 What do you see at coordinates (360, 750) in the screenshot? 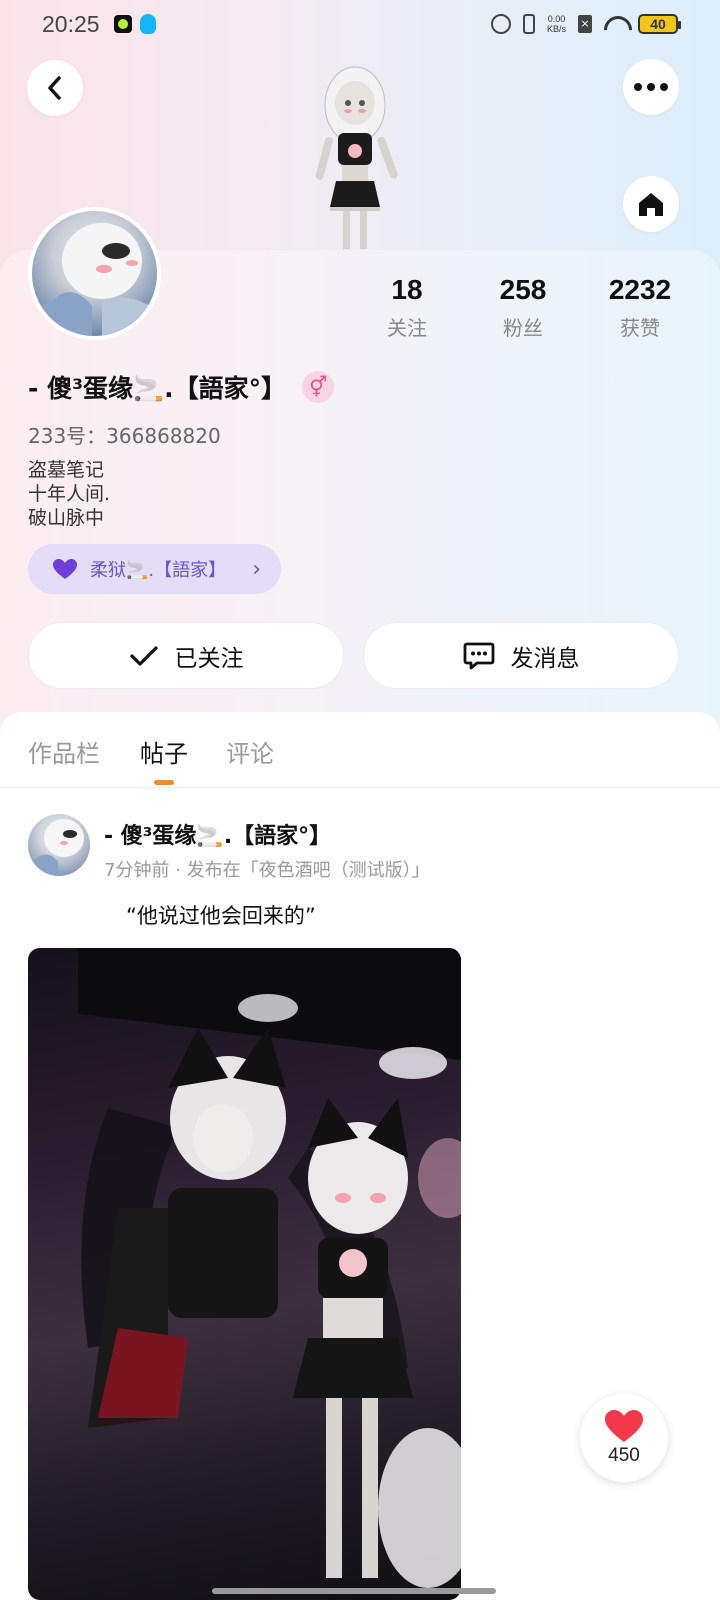
I see `content-tabs: 作品栏 帖子 评论` at bounding box center [360, 750].